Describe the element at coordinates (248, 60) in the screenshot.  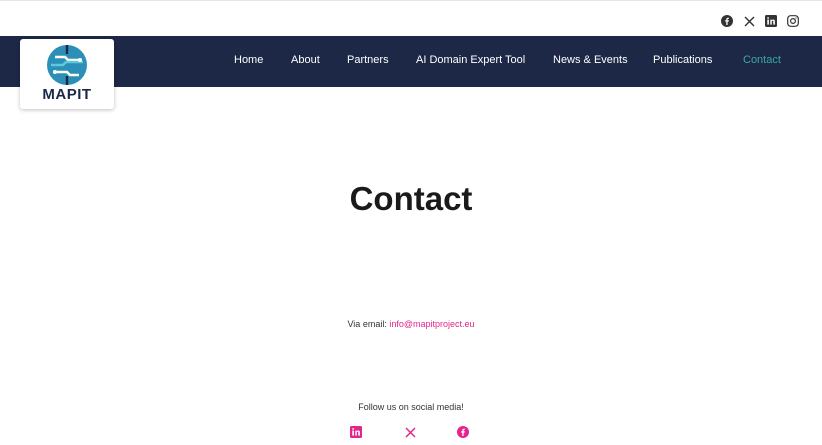
I see `nav-home: Home` at that location.